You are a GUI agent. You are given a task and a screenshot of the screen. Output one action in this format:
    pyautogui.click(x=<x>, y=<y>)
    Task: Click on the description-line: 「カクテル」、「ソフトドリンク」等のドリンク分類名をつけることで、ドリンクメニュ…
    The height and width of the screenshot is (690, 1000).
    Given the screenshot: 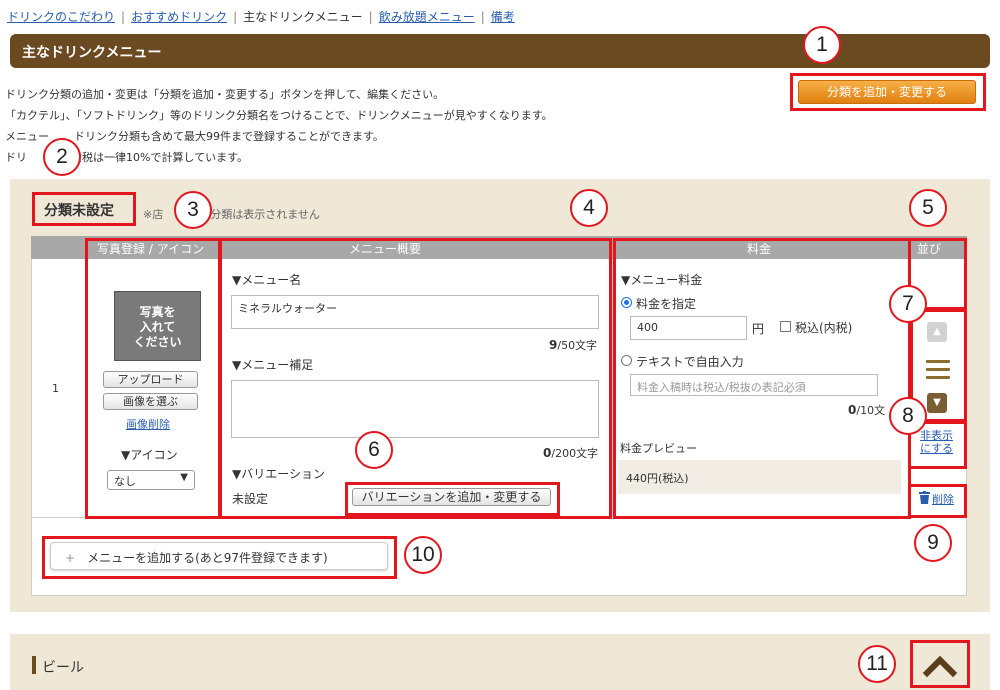 What is the action you would take?
    pyautogui.click(x=279, y=115)
    